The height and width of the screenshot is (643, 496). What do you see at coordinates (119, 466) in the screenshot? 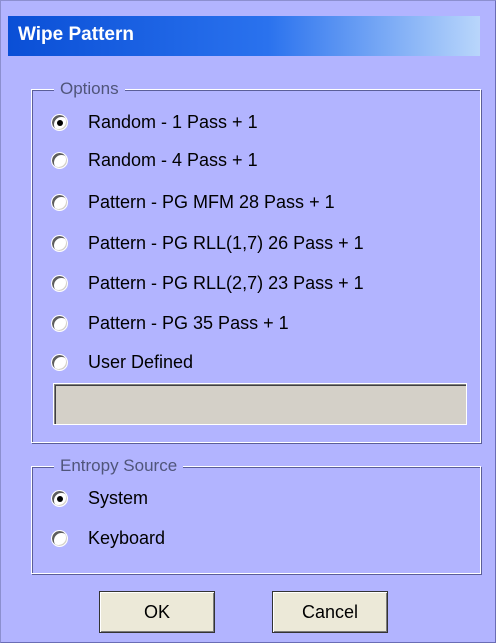
I see `entropy-source-legend: Entropy Source` at bounding box center [119, 466].